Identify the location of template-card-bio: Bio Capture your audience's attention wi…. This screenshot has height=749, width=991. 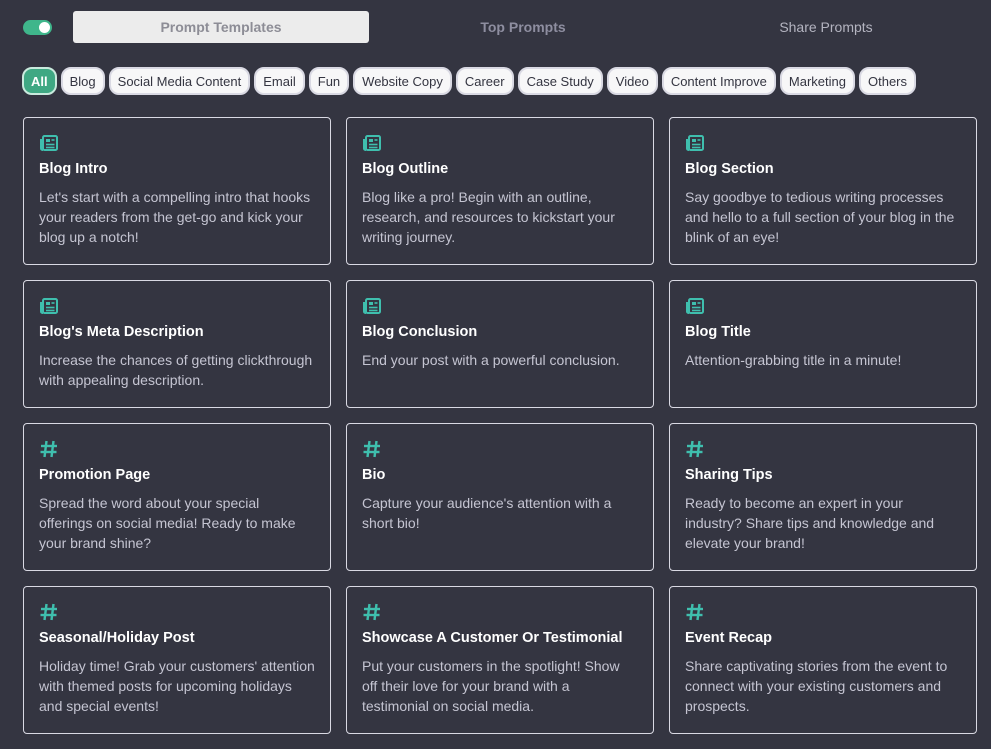
(500, 497).